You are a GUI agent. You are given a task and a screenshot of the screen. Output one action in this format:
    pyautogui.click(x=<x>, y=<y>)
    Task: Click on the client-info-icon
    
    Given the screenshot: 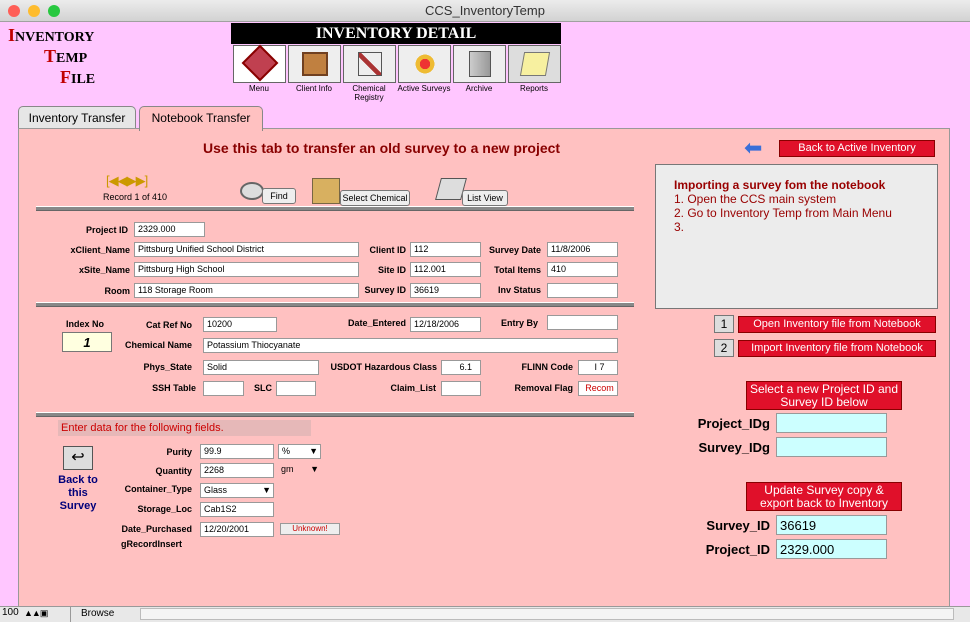 What is the action you would take?
    pyautogui.click(x=314, y=64)
    